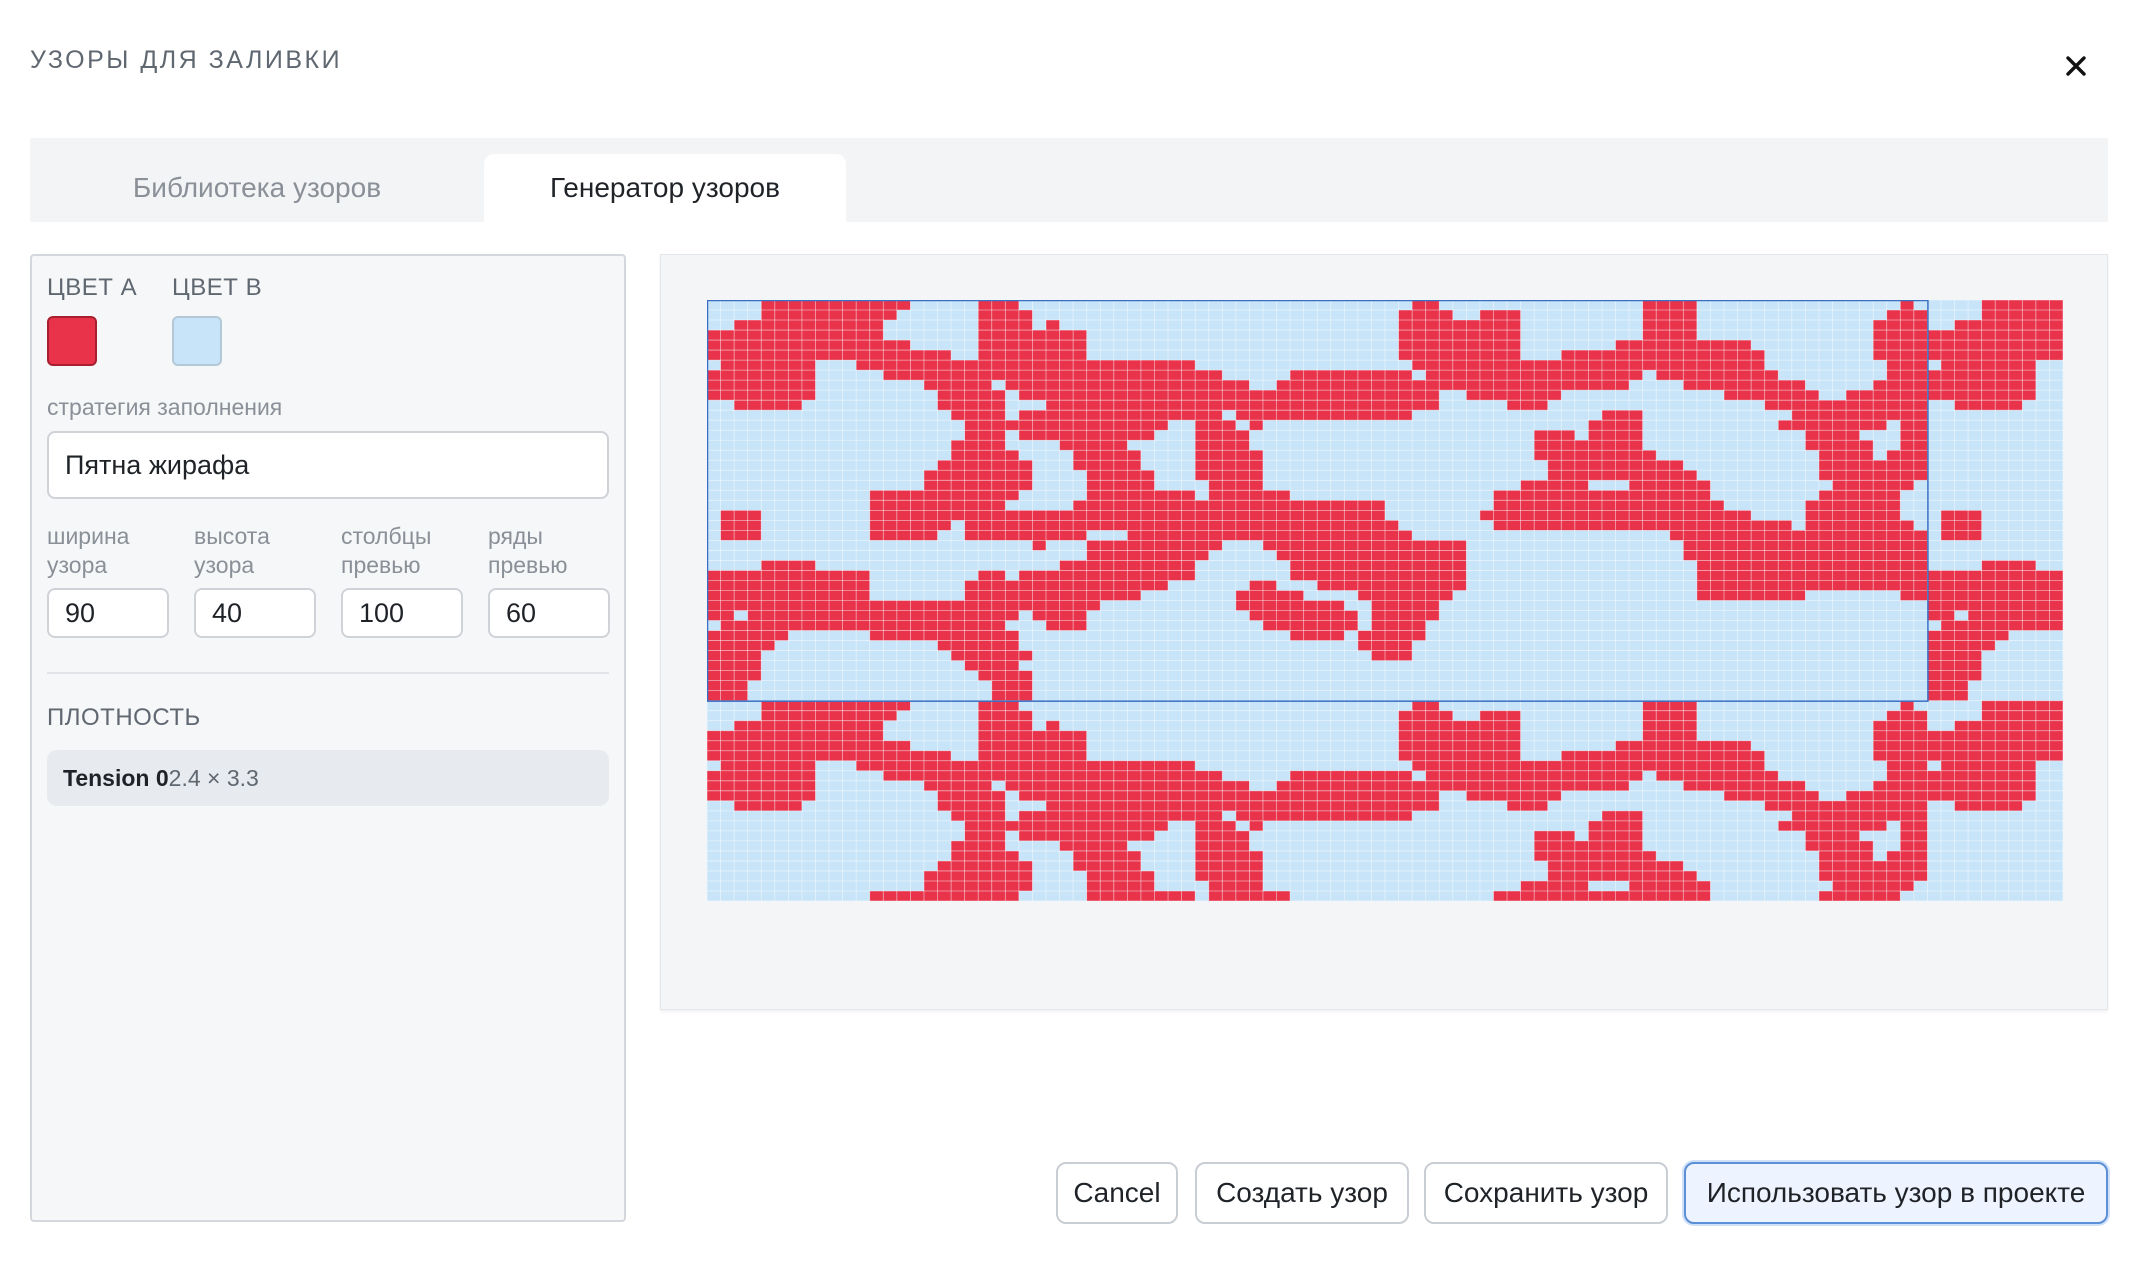  What do you see at coordinates (2076, 66) in the screenshot?
I see `close-button` at bounding box center [2076, 66].